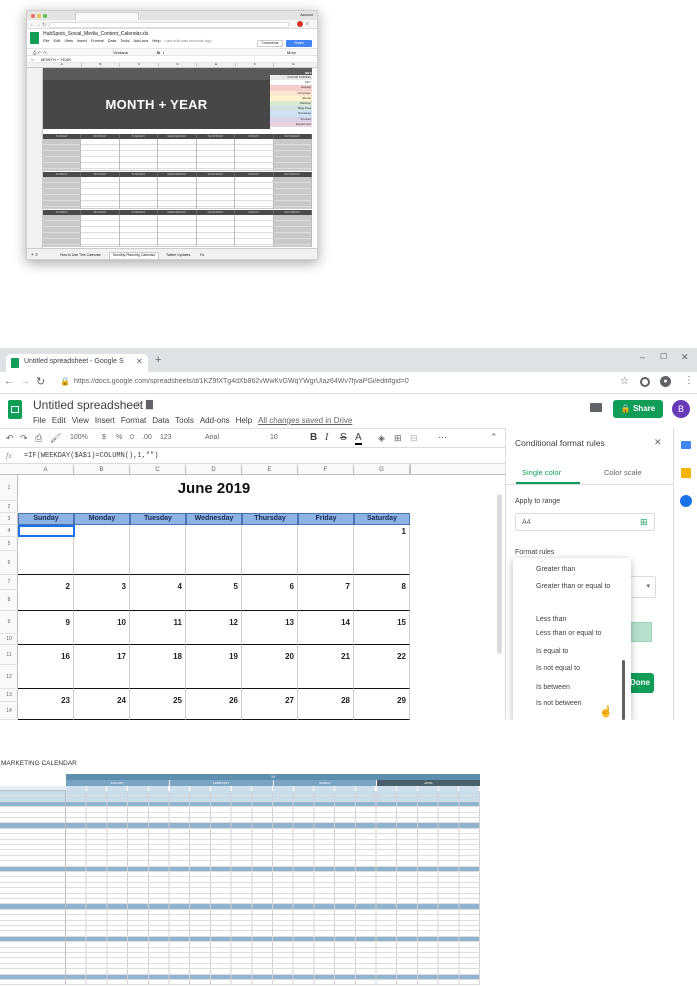 The image size is (697, 987). Describe the element at coordinates (139, 361) in the screenshot. I see `tab-close-icon: ✕` at that location.